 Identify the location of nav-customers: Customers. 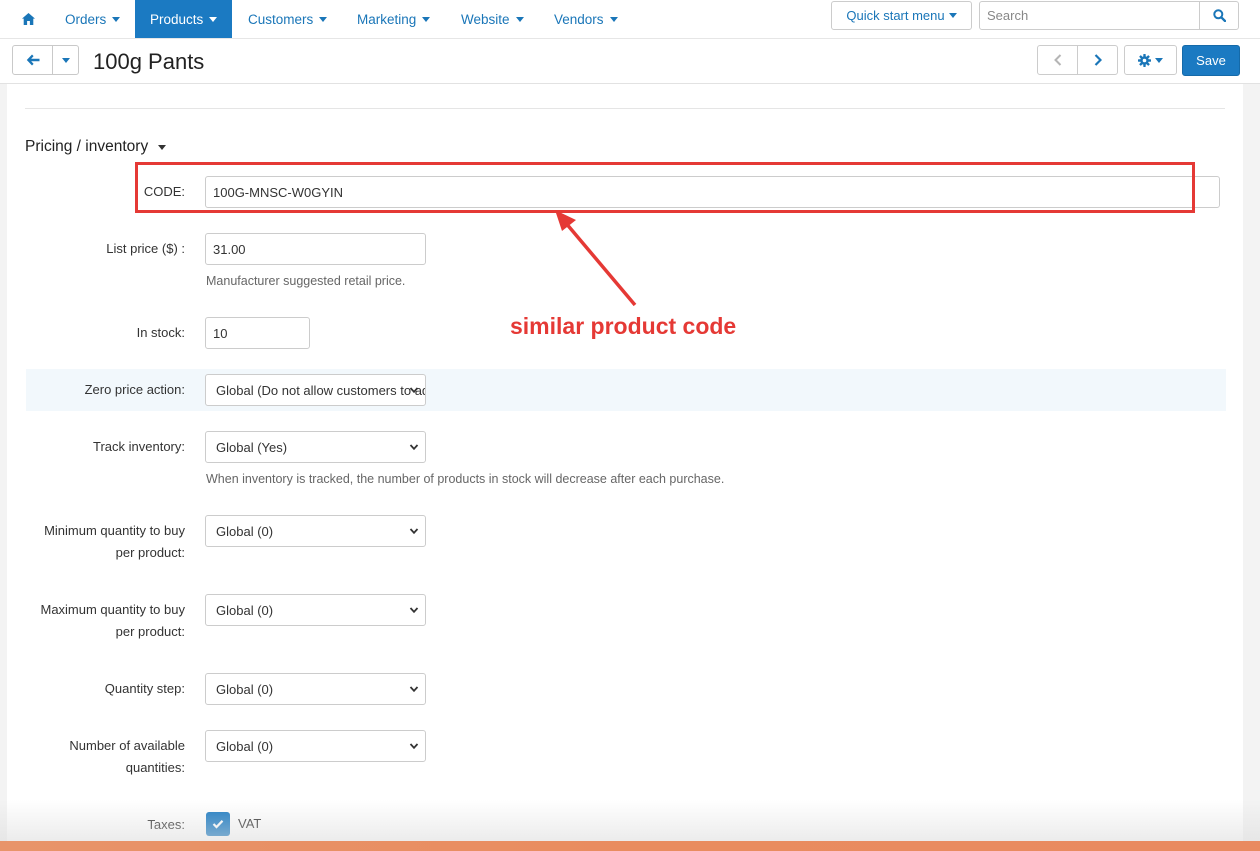
(288, 19).